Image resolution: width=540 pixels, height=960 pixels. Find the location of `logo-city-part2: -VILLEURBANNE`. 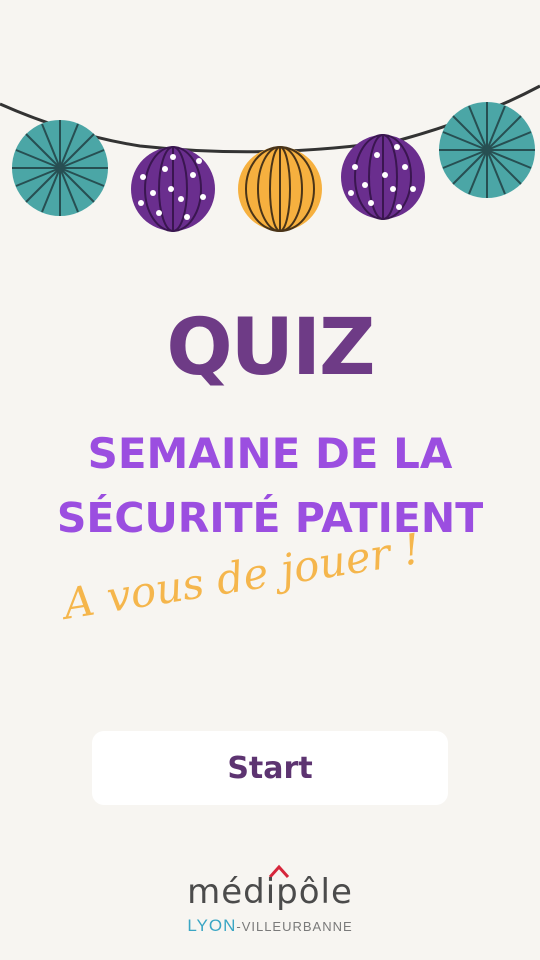

logo-city-part2: -VILLEURBANNE is located at coordinates (294, 926).